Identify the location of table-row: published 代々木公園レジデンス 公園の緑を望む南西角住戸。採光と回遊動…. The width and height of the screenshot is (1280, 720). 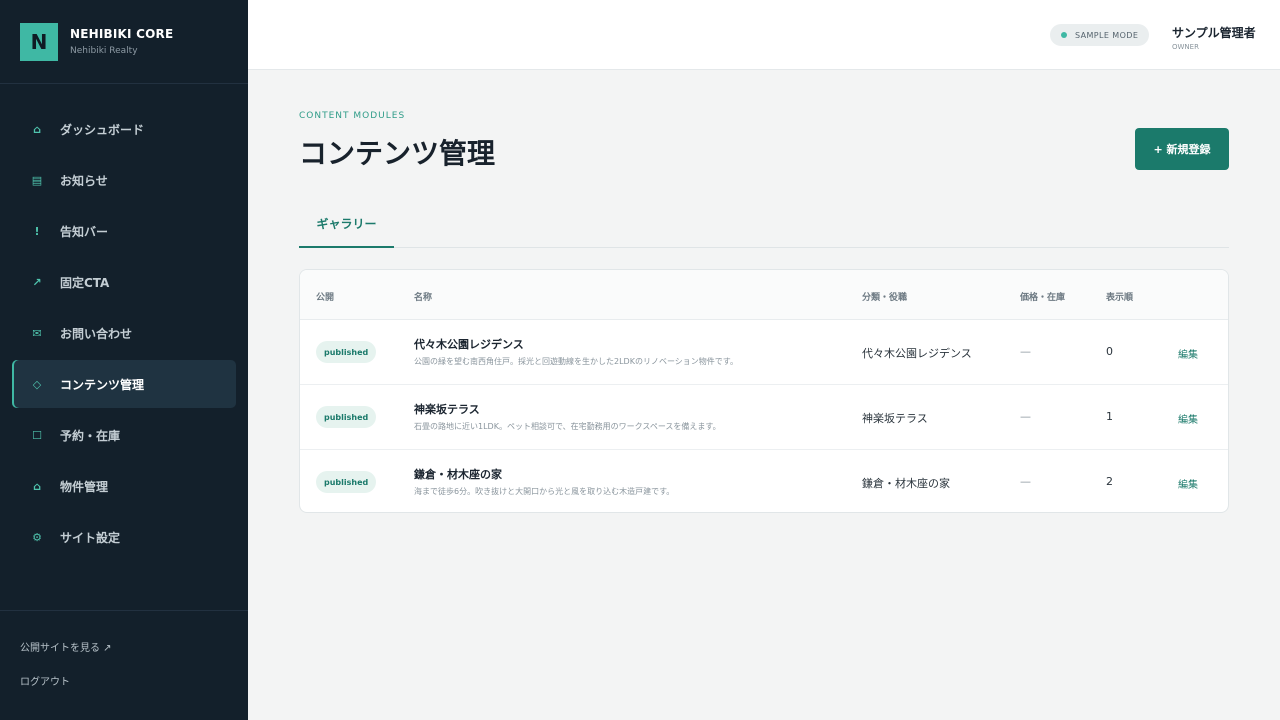
(764, 352).